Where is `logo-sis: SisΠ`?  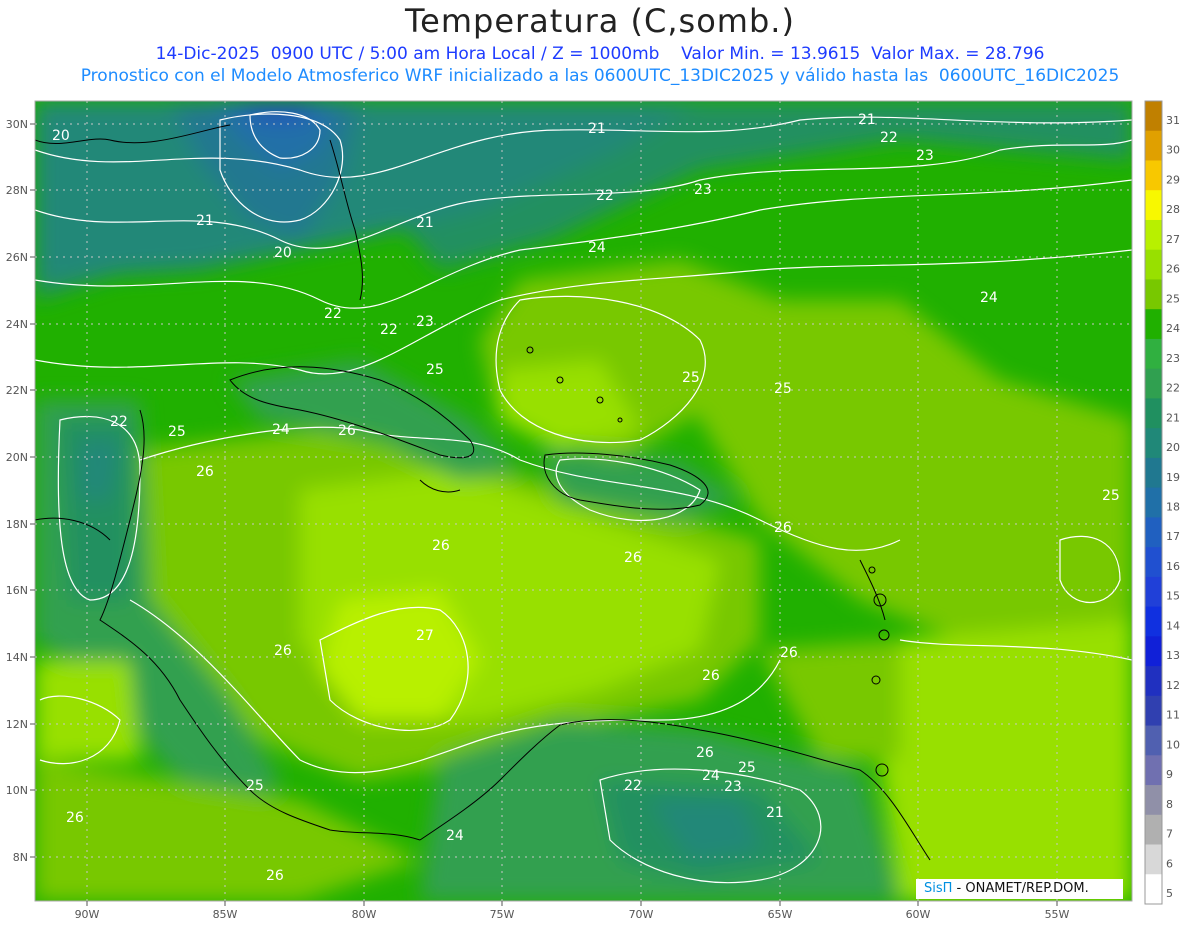 logo-sis: SisΠ is located at coordinates (938, 888).